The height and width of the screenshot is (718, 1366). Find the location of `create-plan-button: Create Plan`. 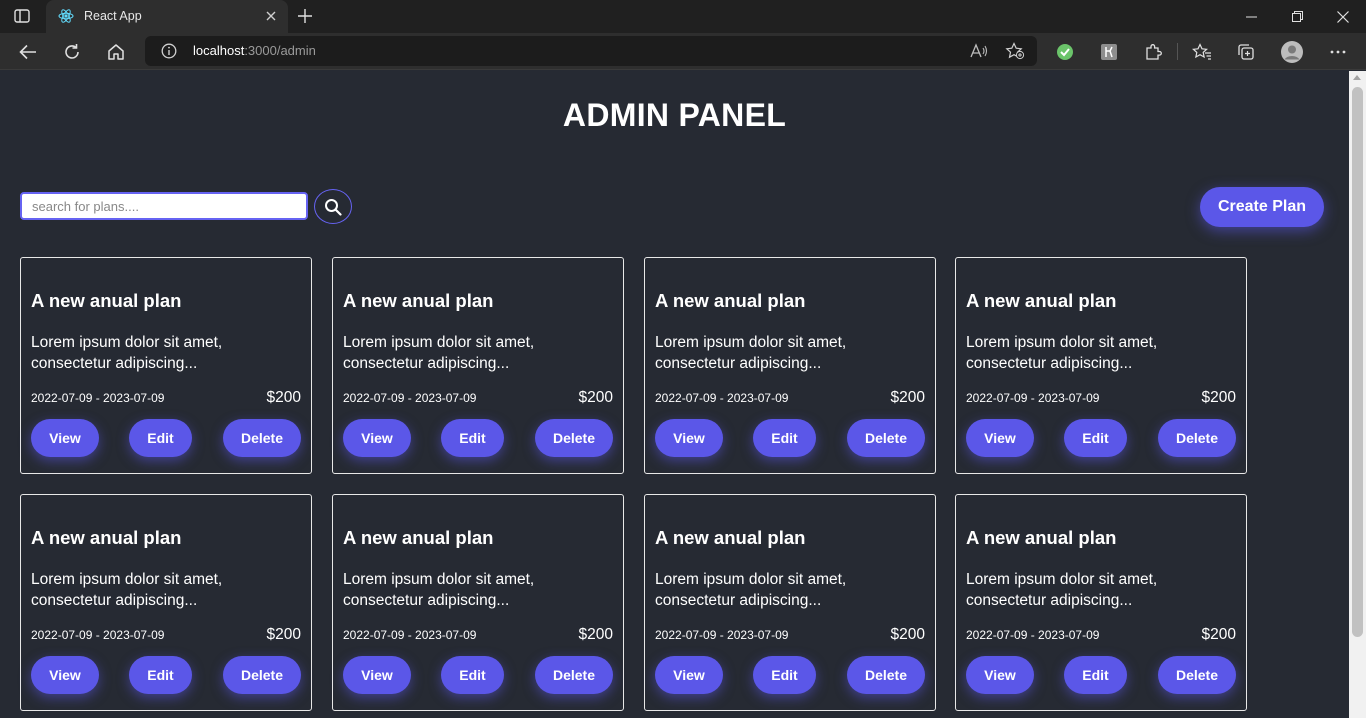

create-plan-button: Create Plan is located at coordinates (1262, 207).